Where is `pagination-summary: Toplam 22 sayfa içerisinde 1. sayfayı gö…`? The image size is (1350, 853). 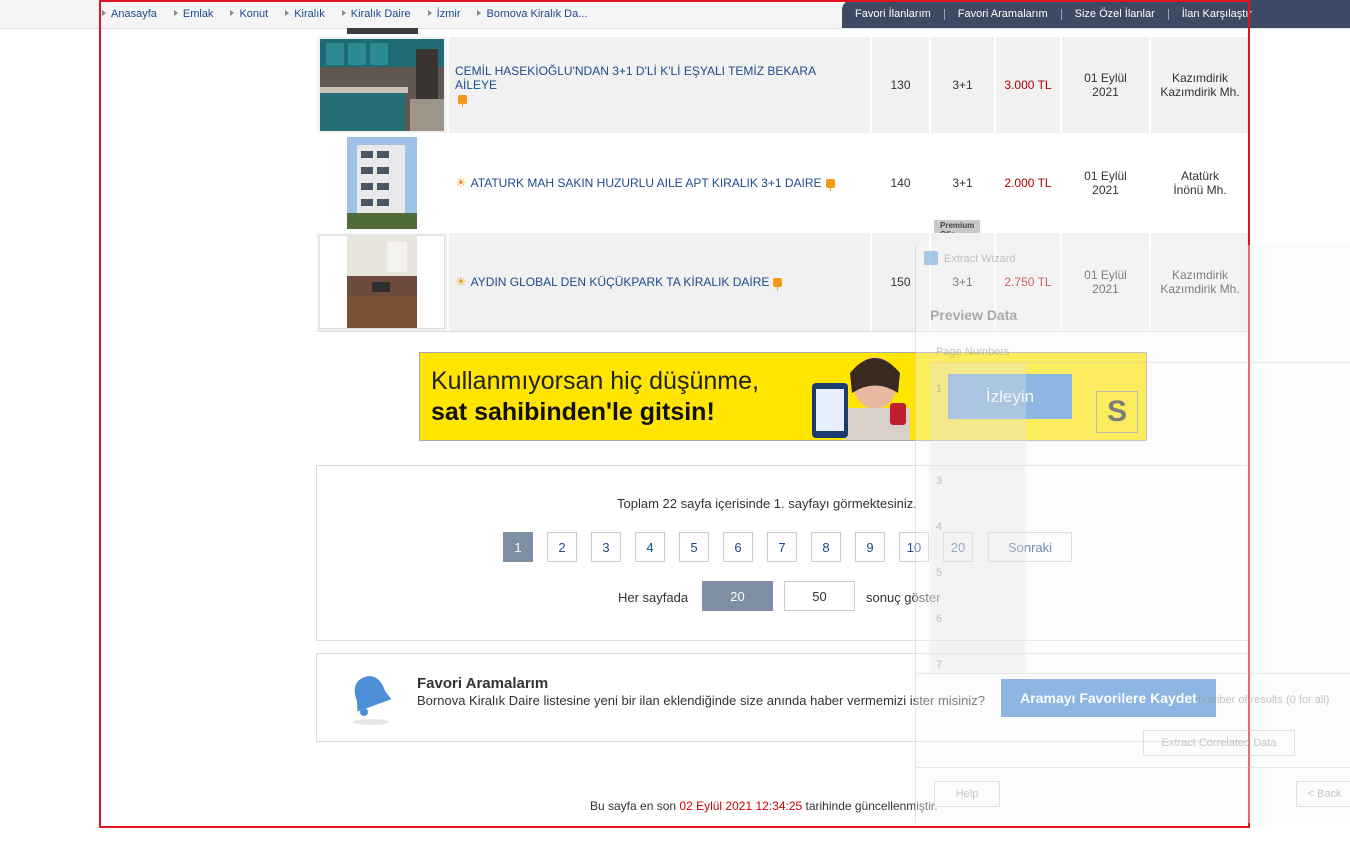 pagination-summary: Toplam 22 sayfa içerisinde 1. sayfayı gö… is located at coordinates (767, 503).